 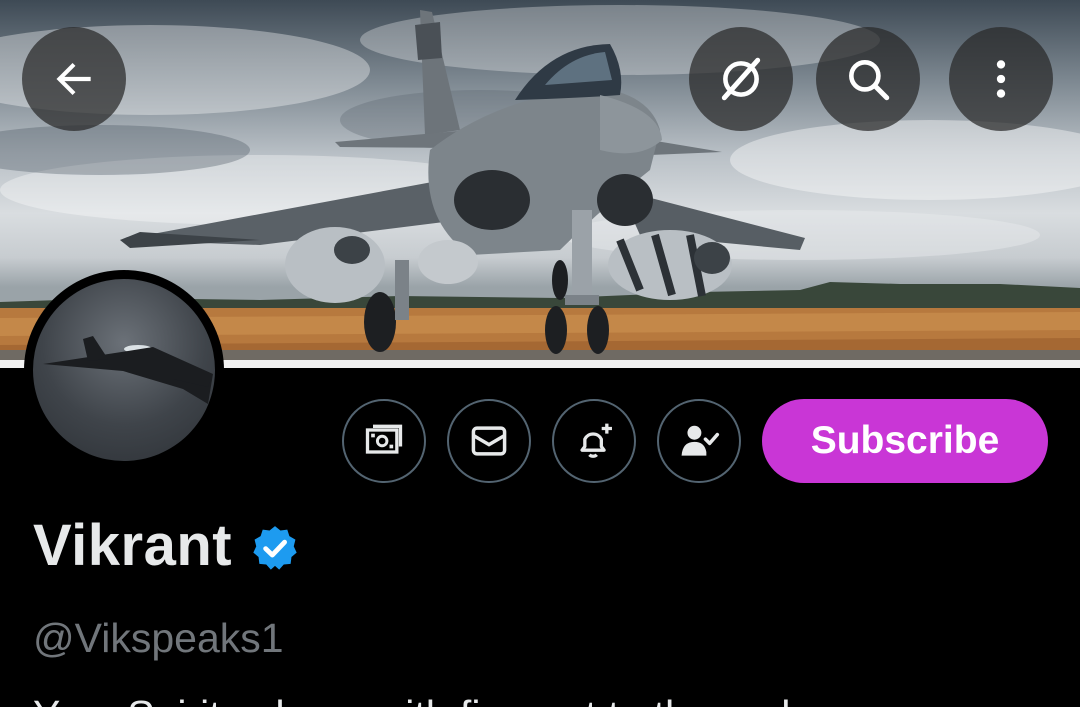 I want to click on grok-button, so click(x=741, y=79).